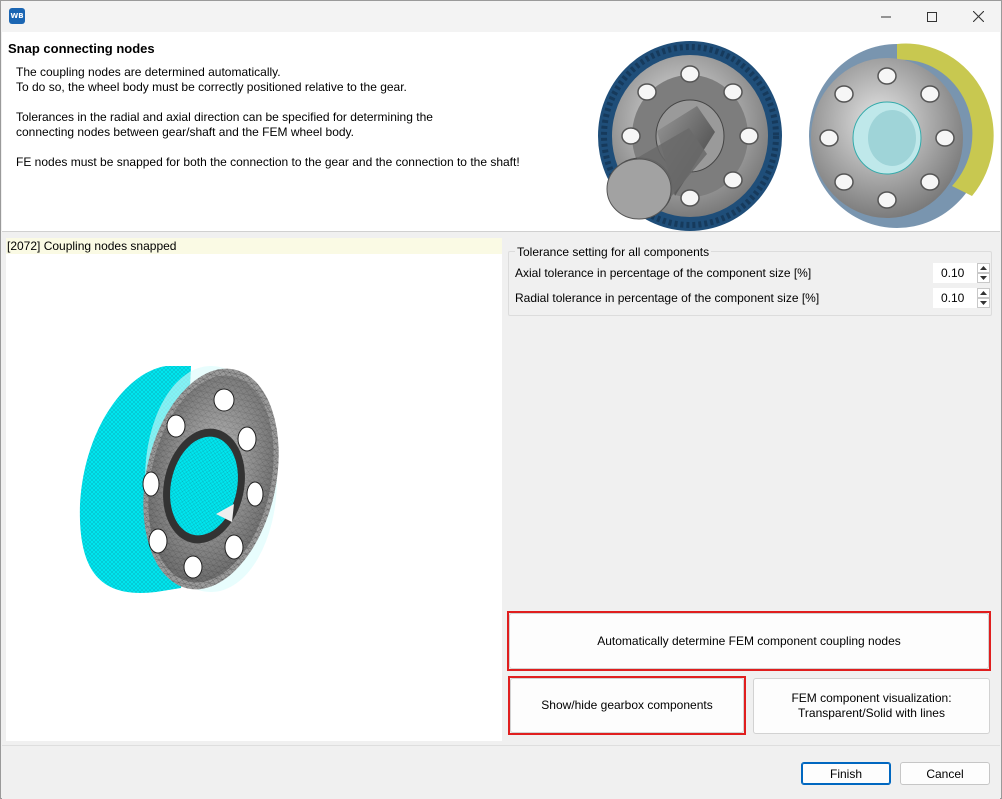 This screenshot has height=799, width=1002. I want to click on close-icon, so click(978, 16).